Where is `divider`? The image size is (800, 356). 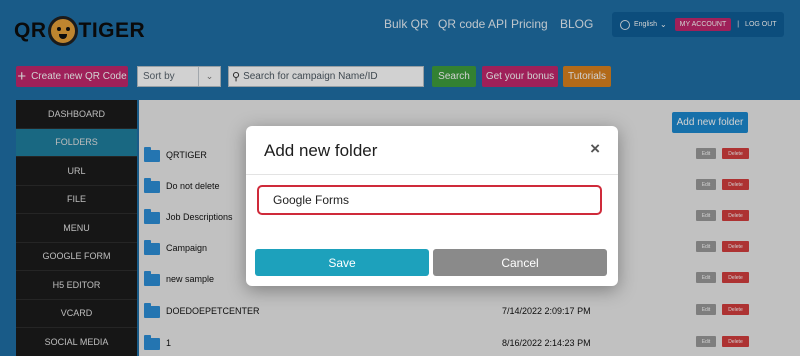 divider is located at coordinates (432, 174).